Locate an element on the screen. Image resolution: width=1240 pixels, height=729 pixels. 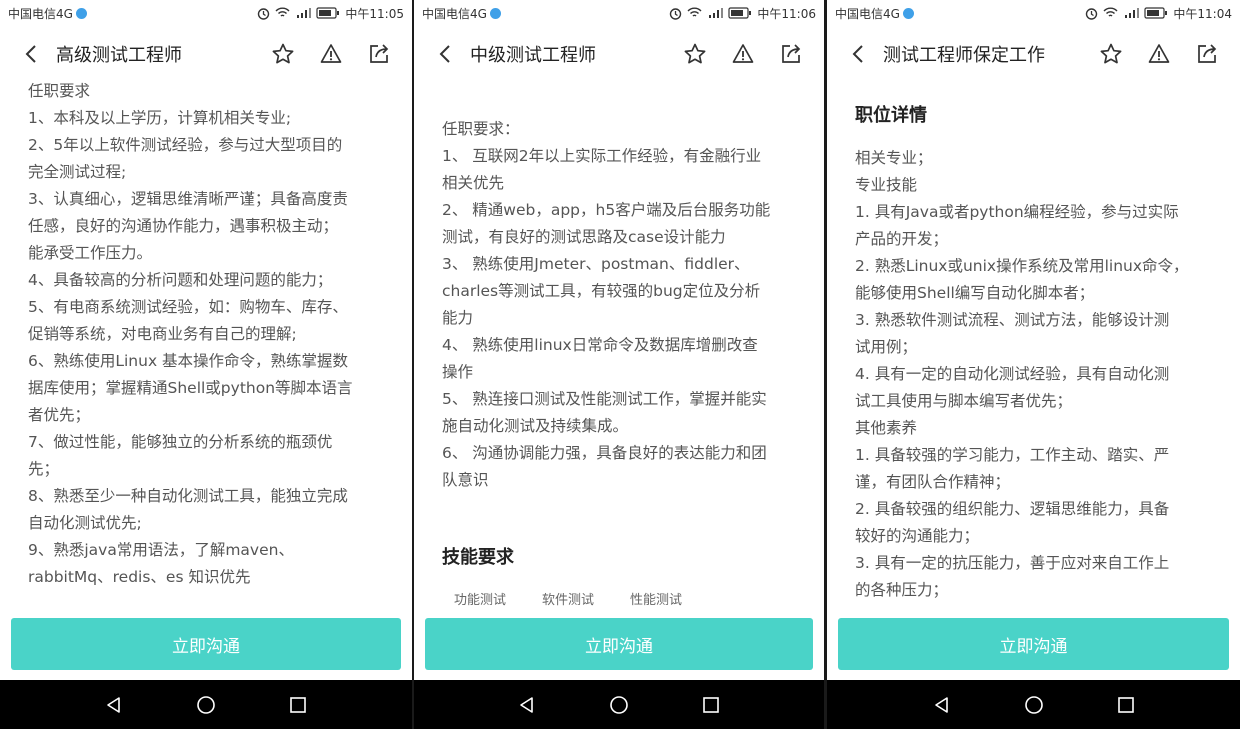
detail-line: 1. 具备较强的学习能力，工作主动、踏实、严 is located at coordinates (1012, 455).